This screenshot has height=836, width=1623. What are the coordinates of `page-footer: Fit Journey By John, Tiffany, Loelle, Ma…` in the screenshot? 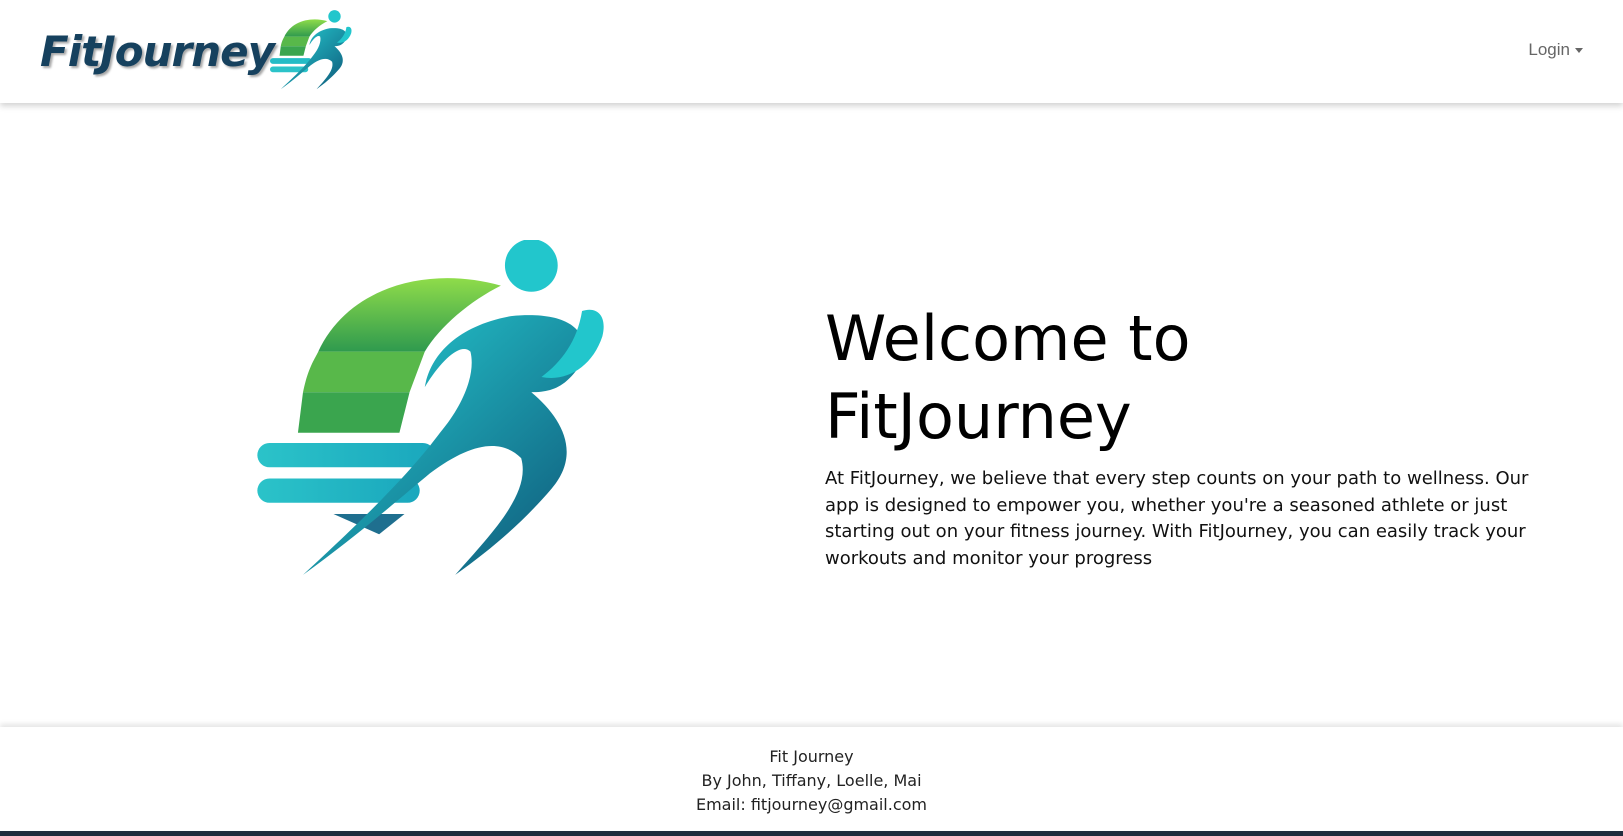 It's located at (811, 779).